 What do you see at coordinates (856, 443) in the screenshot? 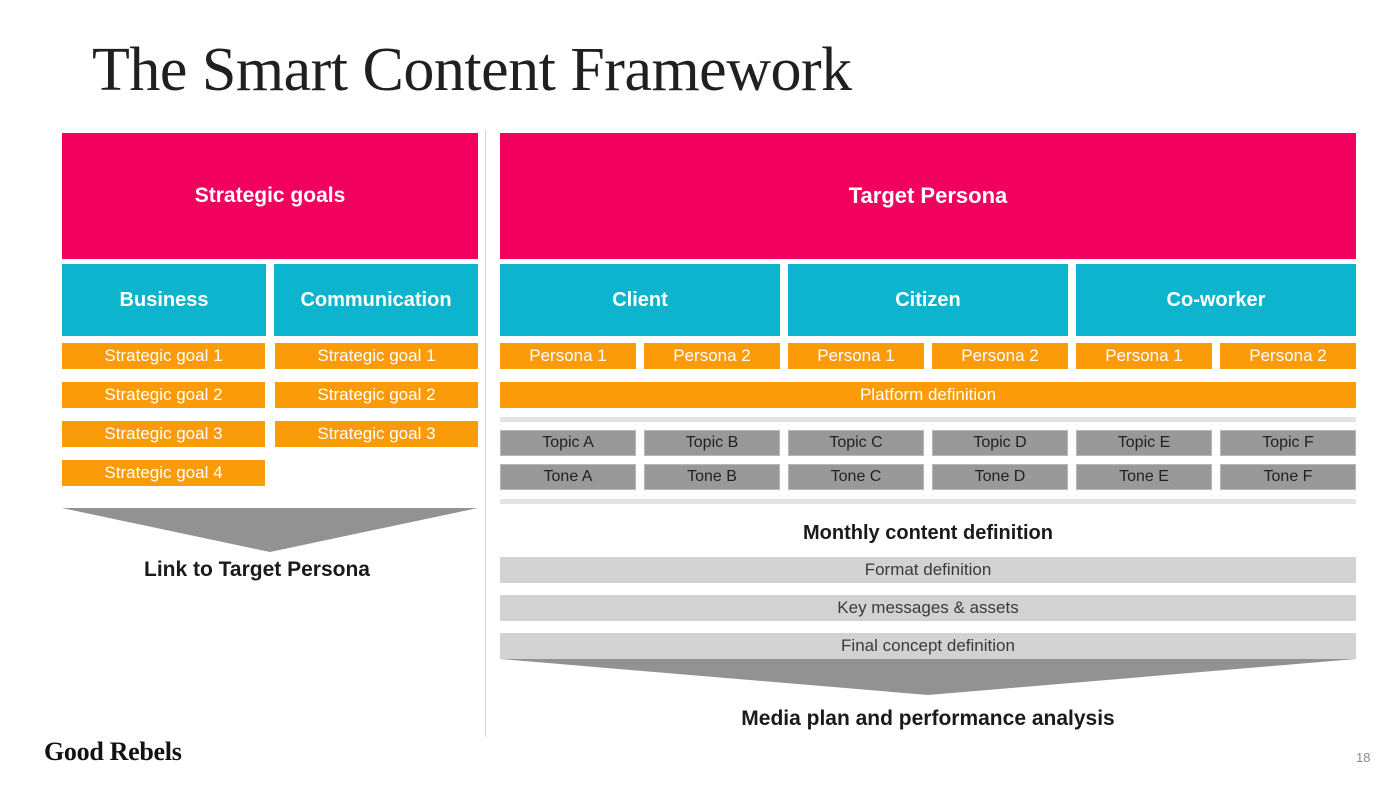
I see `topic-chip: Topic C` at bounding box center [856, 443].